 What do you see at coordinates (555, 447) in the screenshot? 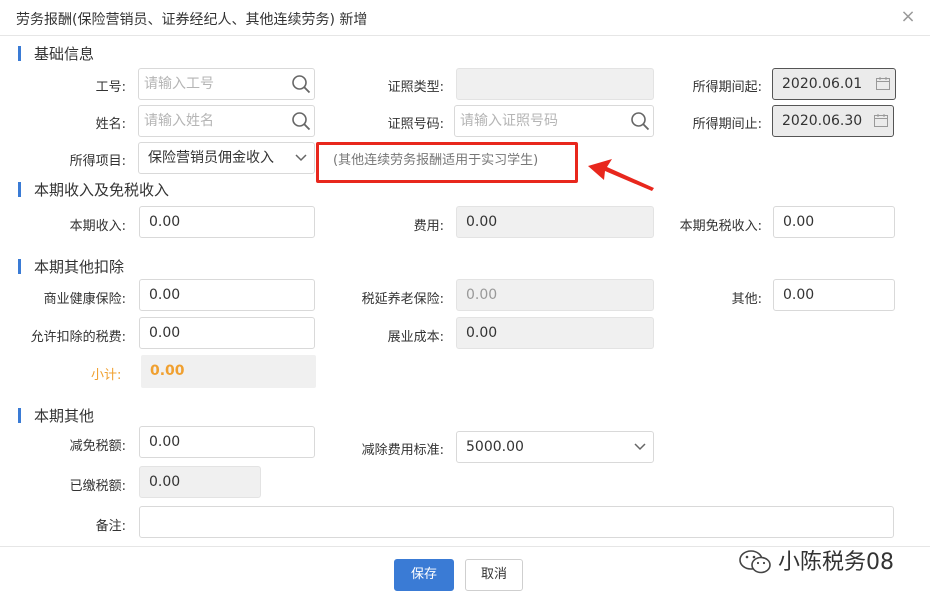
I see `deduction-standard-select: 5000.00` at bounding box center [555, 447].